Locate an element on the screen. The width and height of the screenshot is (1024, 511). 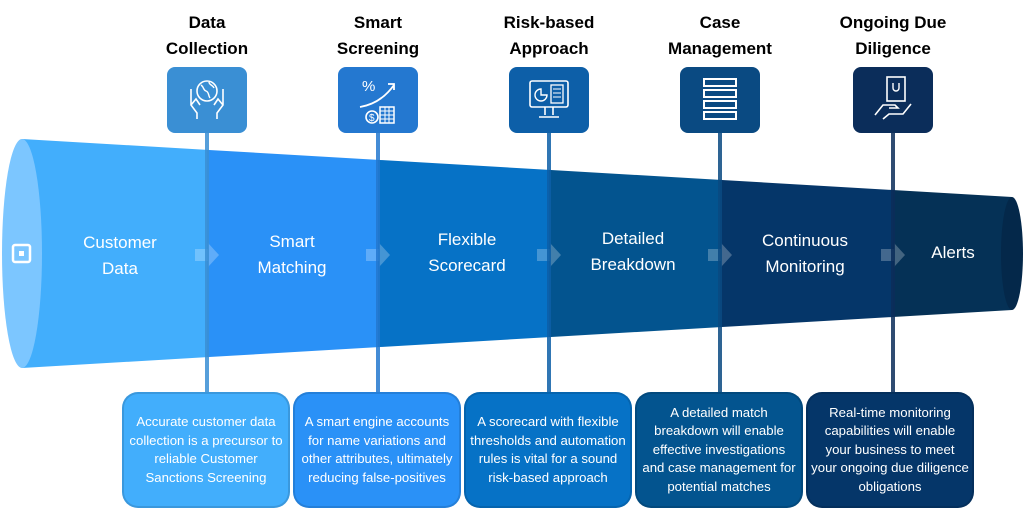
funnel-stage-label: Continuous Monitoring is located at coordinates (805, 254).